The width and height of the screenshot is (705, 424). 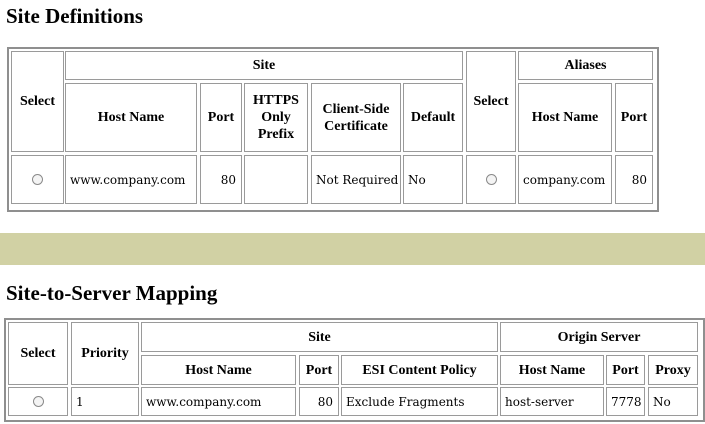 I want to click on site-host-name: www.company.com, so click(x=131, y=179).